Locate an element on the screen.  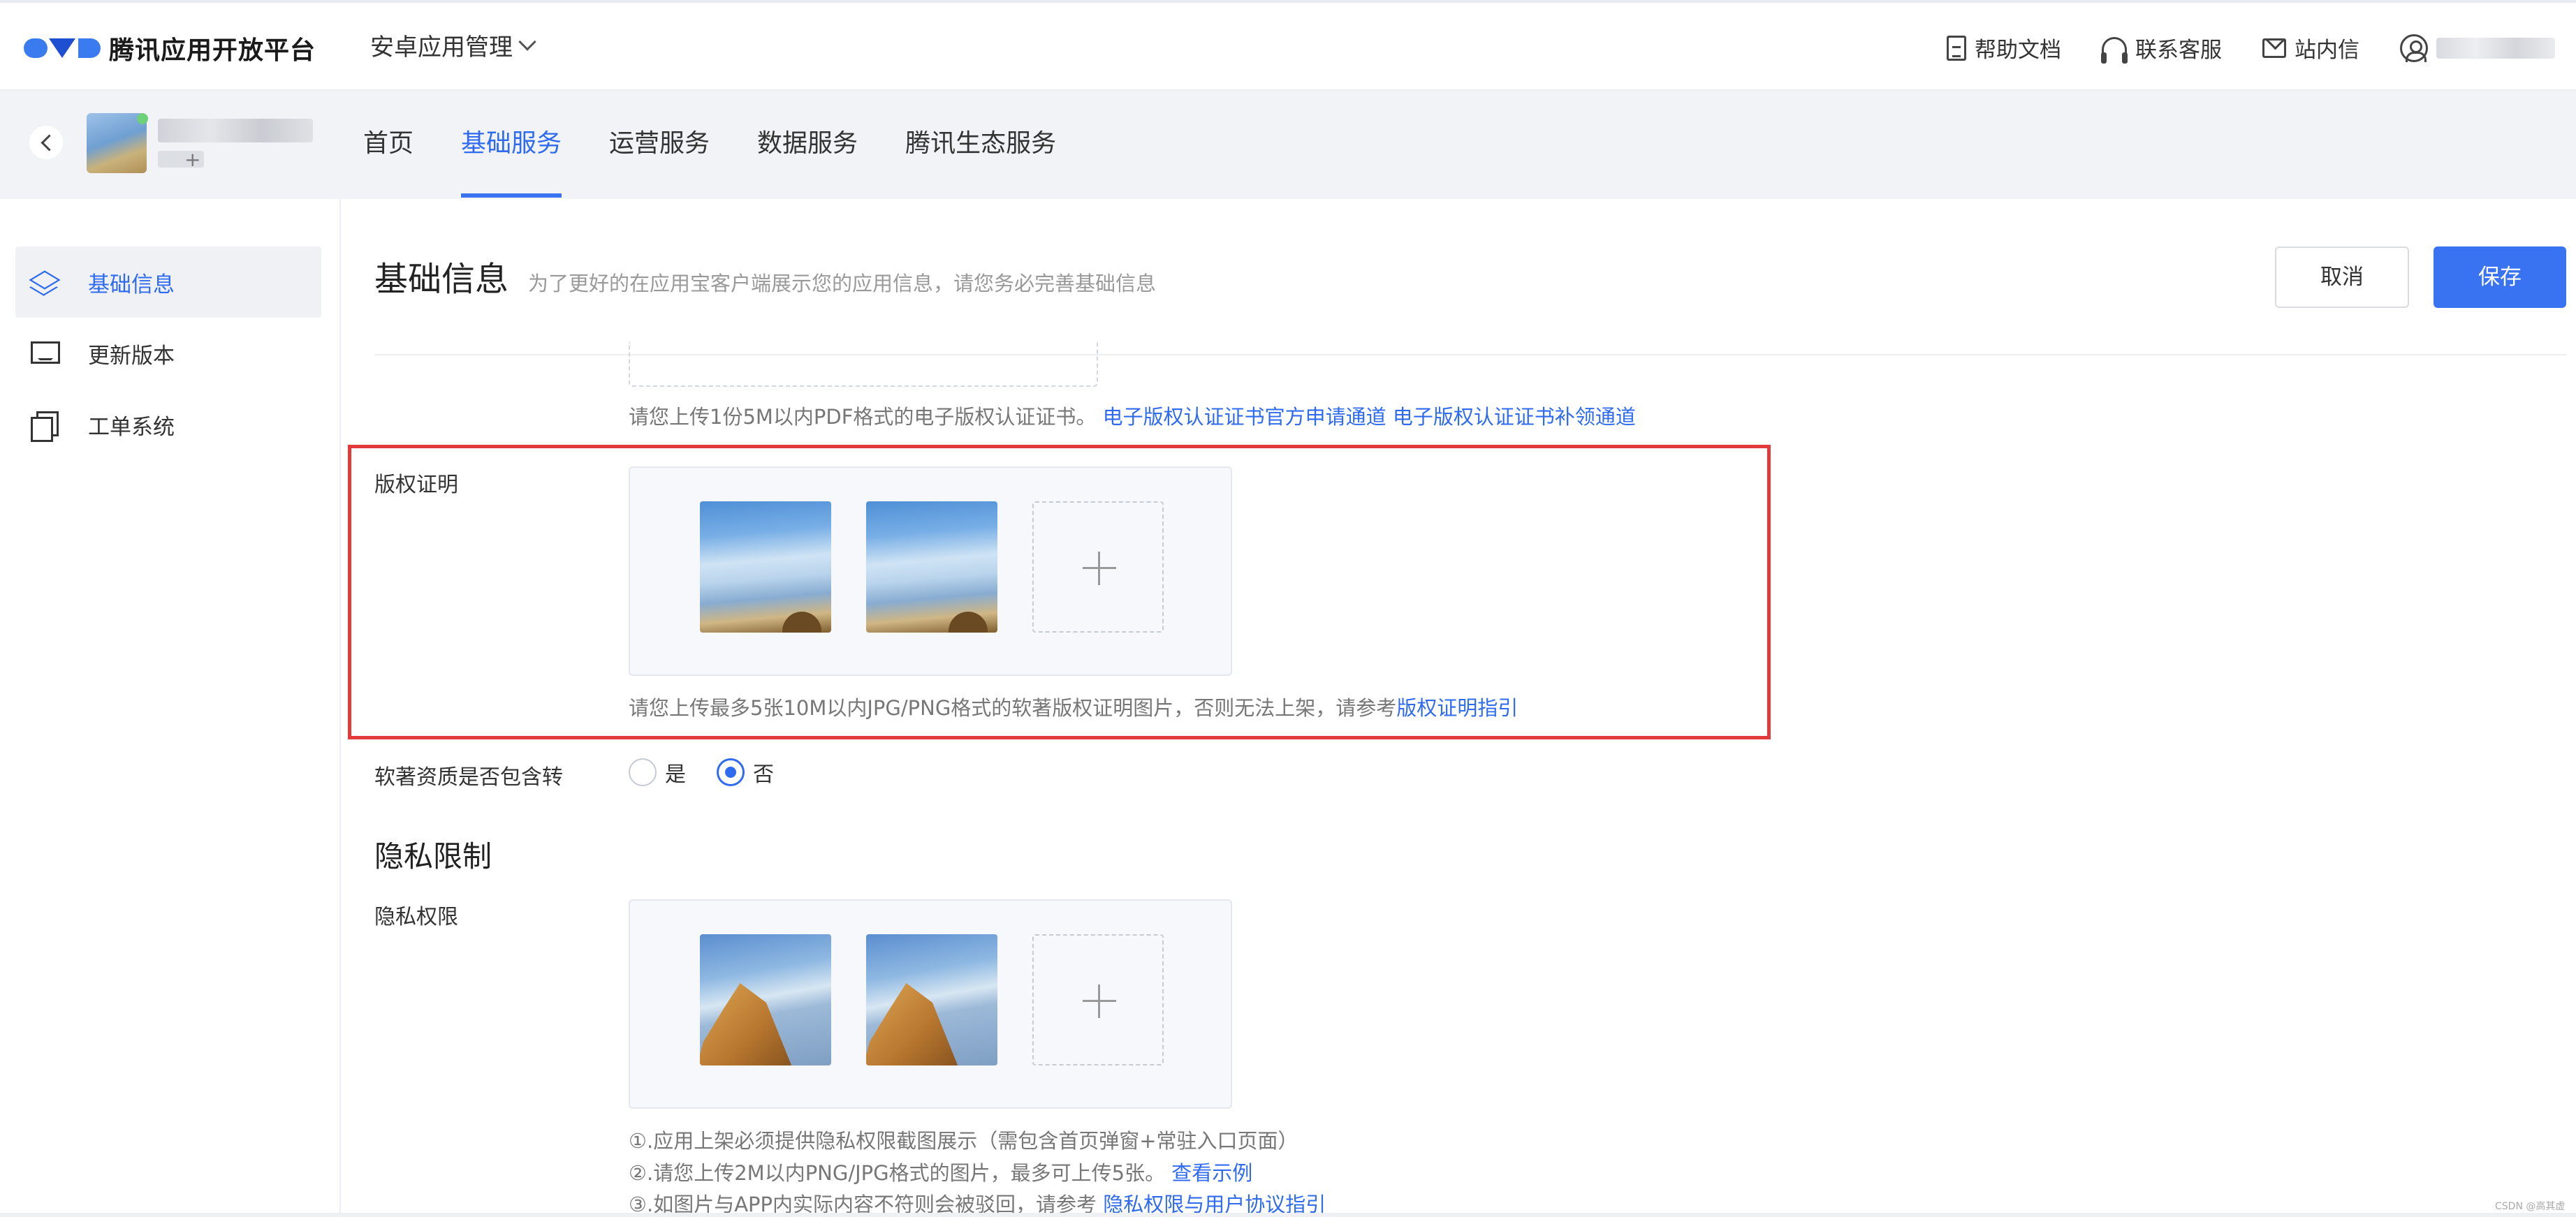
mail-icon is located at coordinates (2274, 48).